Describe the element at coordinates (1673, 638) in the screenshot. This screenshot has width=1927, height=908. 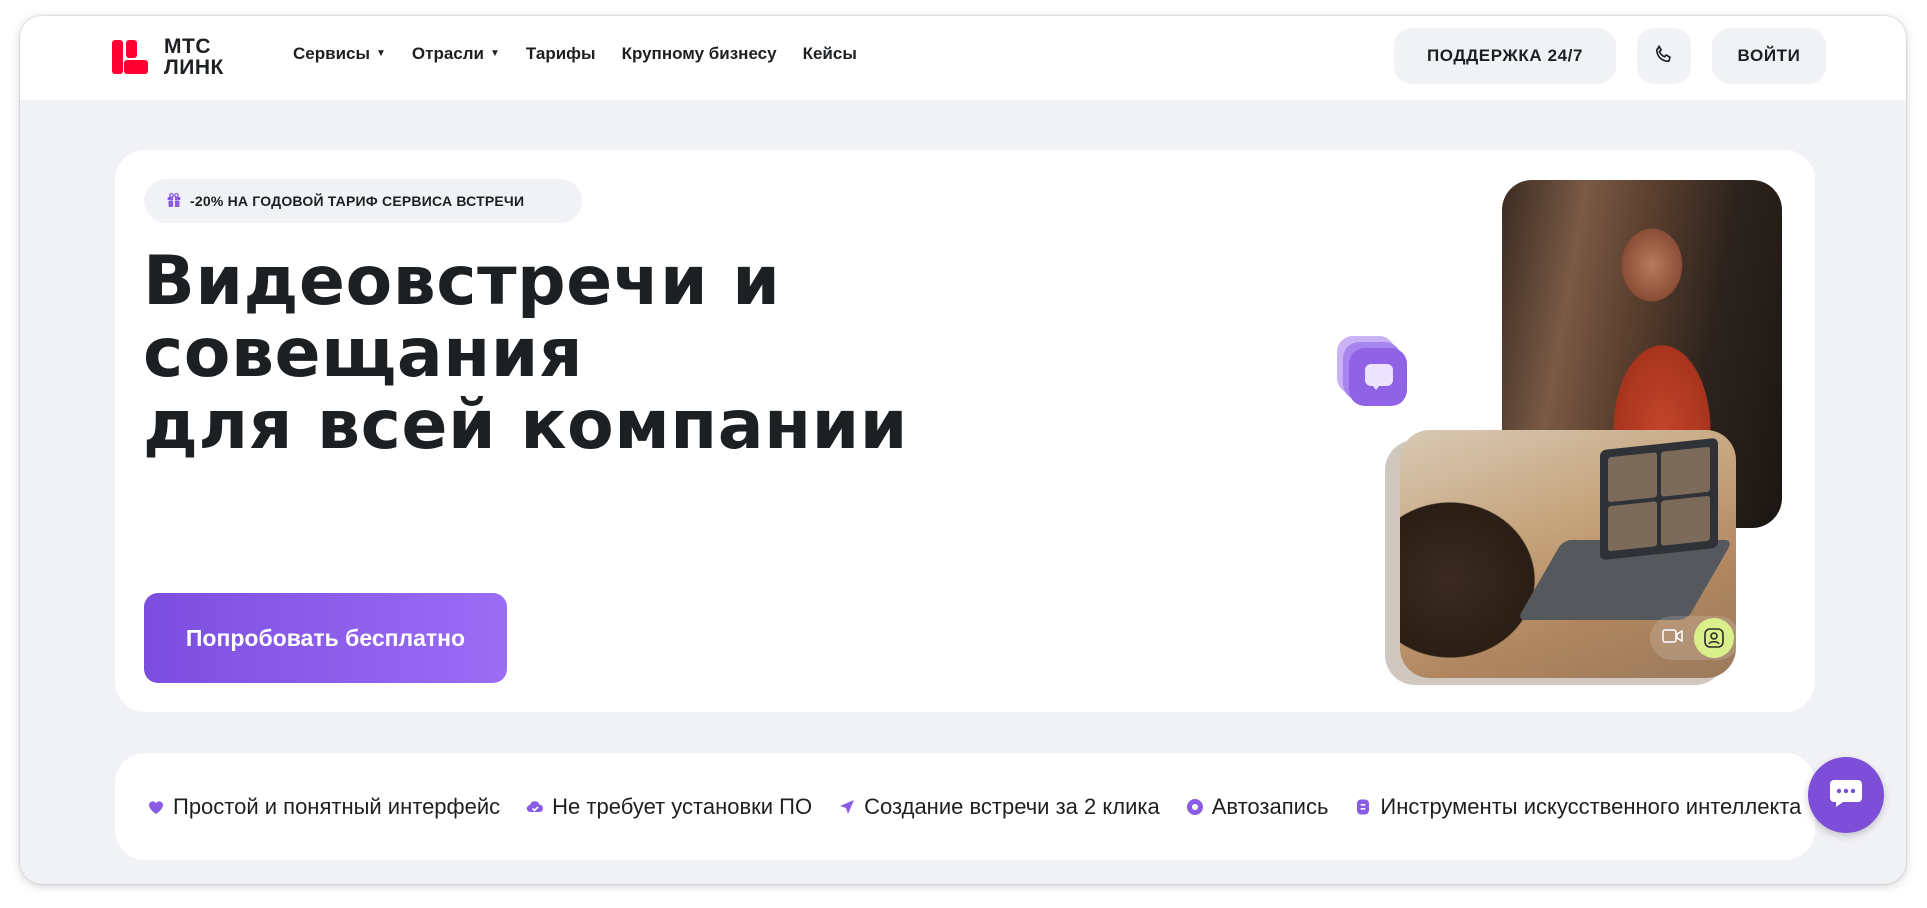
I see `camera-icon` at that location.